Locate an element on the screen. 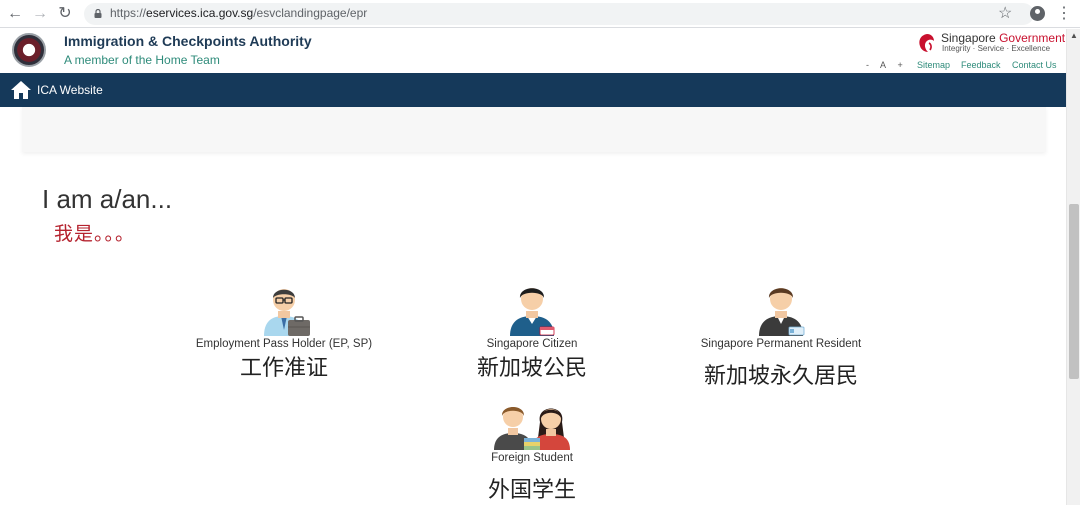 The width and height of the screenshot is (1080, 505). main-navbar: ICA Website is located at coordinates (533, 90).